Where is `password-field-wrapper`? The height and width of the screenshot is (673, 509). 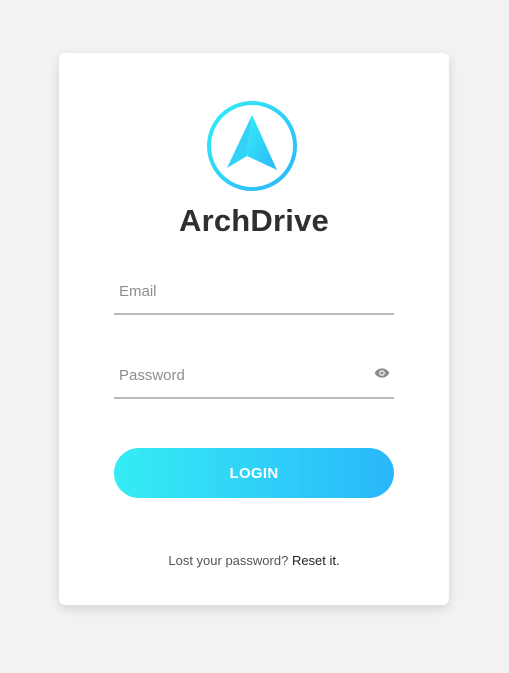 password-field-wrapper is located at coordinates (254, 376).